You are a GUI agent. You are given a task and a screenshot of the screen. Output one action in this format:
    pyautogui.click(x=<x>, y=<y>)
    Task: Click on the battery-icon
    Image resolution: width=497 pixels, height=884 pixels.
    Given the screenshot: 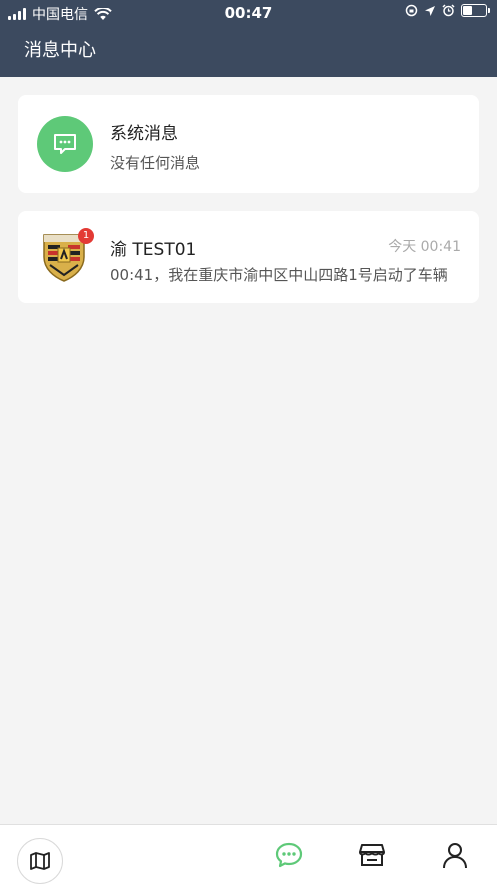 What is the action you would take?
    pyautogui.click(x=475, y=10)
    